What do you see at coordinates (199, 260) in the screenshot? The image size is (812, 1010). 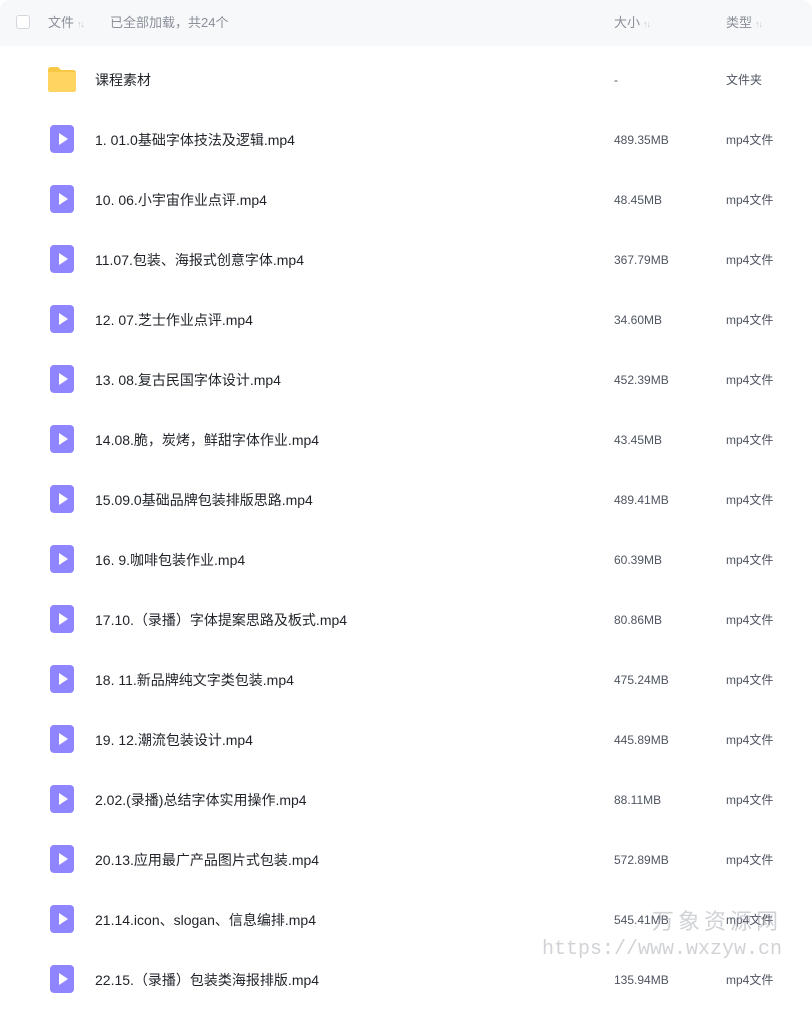 I see `file-name: 11.07.包装、海报式创意字体.mp4` at bounding box center [199, 260].